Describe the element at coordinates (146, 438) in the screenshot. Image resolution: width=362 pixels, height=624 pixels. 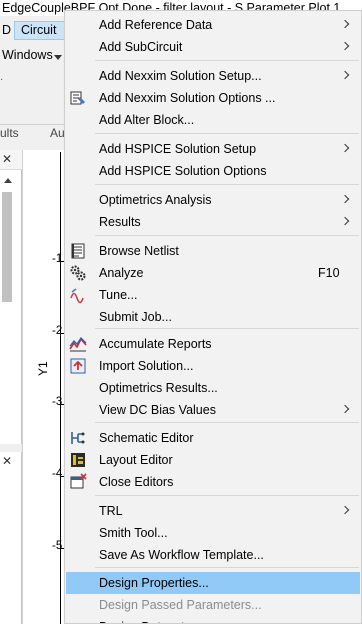
I see `menu-item-label: Schematic Editor` at that location.